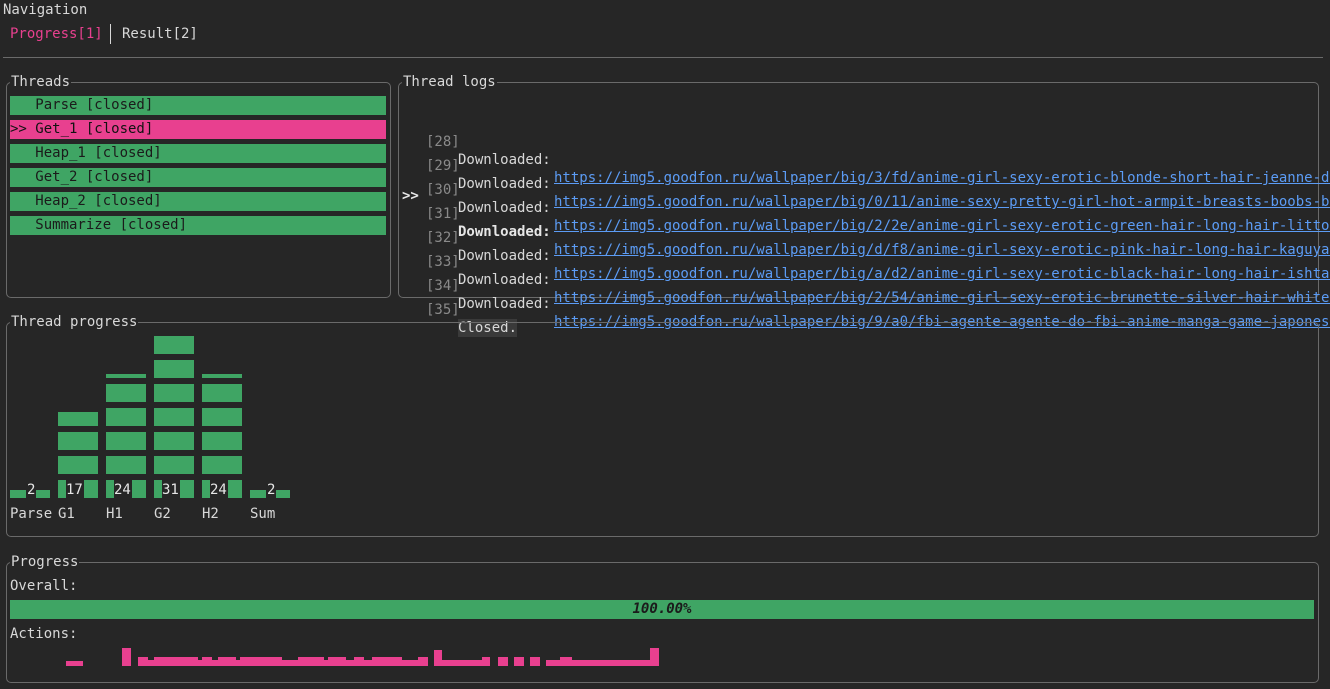 This screenshot has width=1330, height=689. Describe the element at coordinates (443, 310) in the screenshot. I see `log-number: [35]` at that location.